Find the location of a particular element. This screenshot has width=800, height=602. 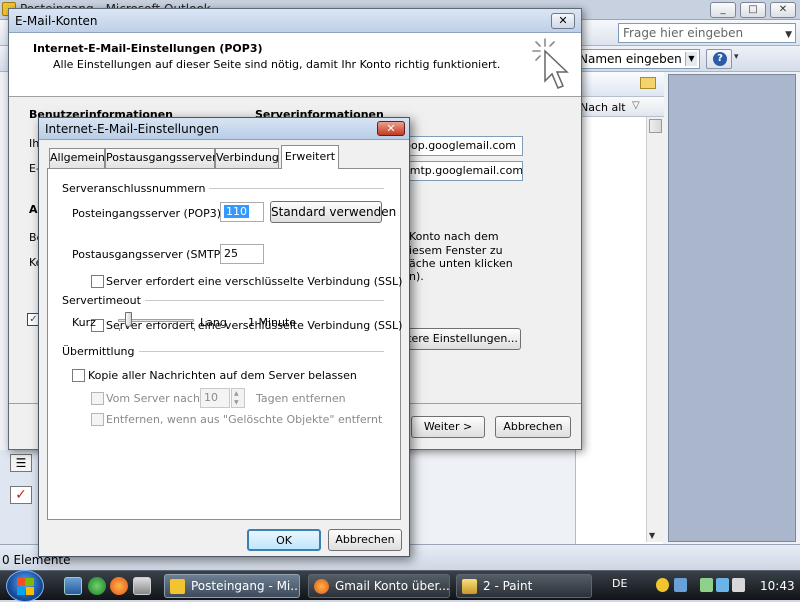

firefox-quicklaunch-icon is located at coordinates (119, 586).